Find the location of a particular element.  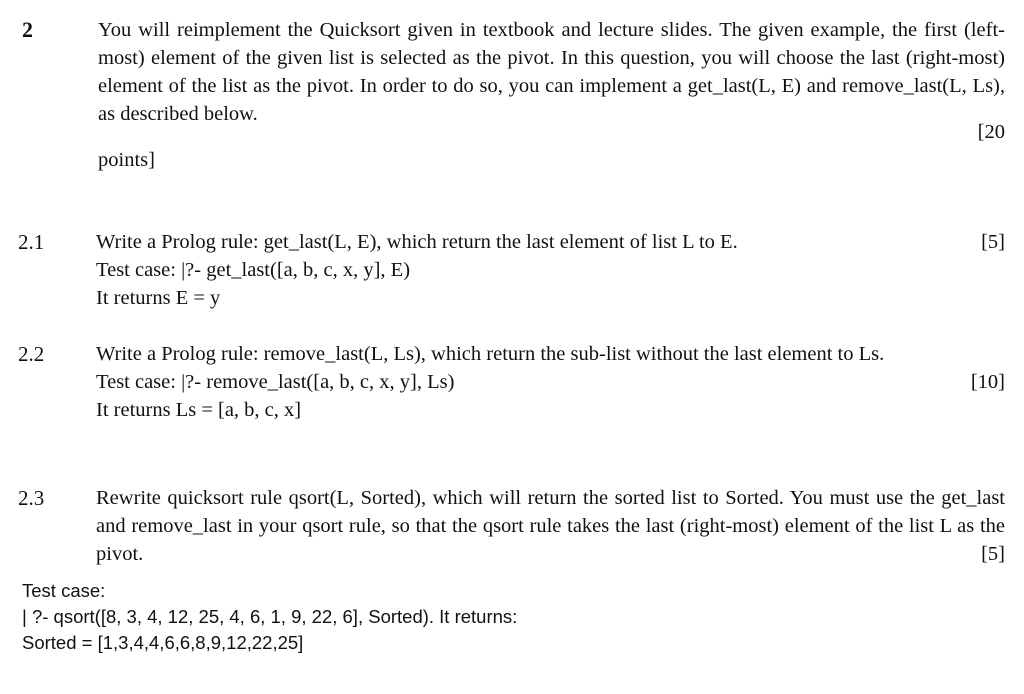

question-2-2-result: It returns Ls = [a, b, c, x] is located at coordinates (199, 410).